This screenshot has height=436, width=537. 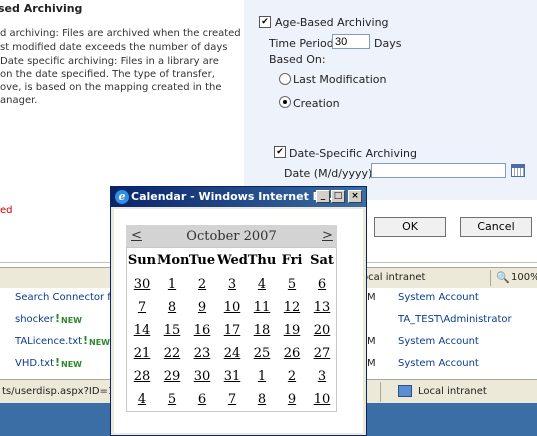 I want to click on next-month-link: >, so click(x=327, y=235).